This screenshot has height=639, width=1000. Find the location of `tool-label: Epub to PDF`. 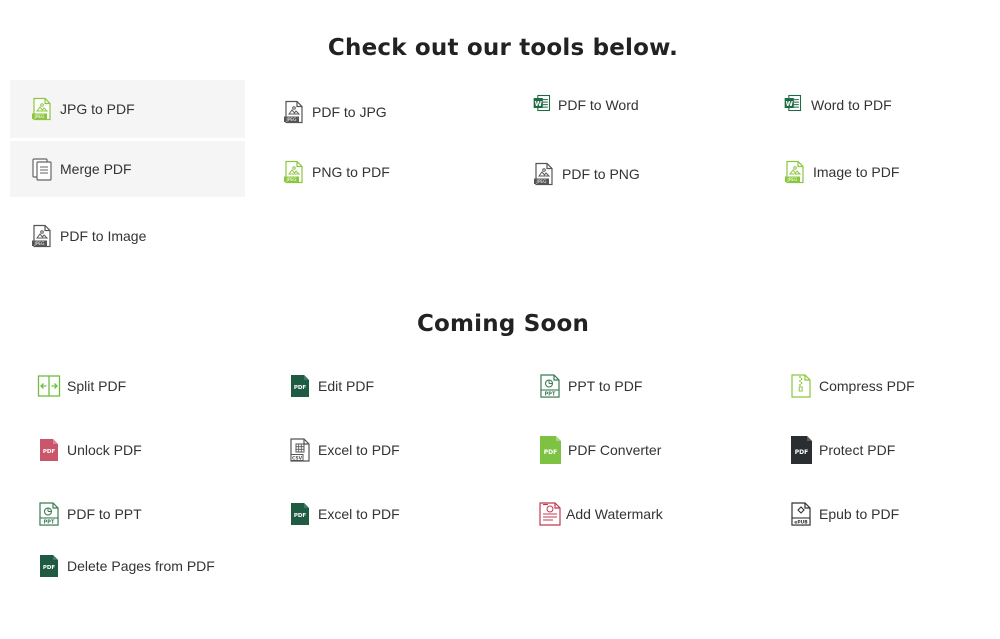

tool-label: Epub to PDF is located at coordinates (859, 514).